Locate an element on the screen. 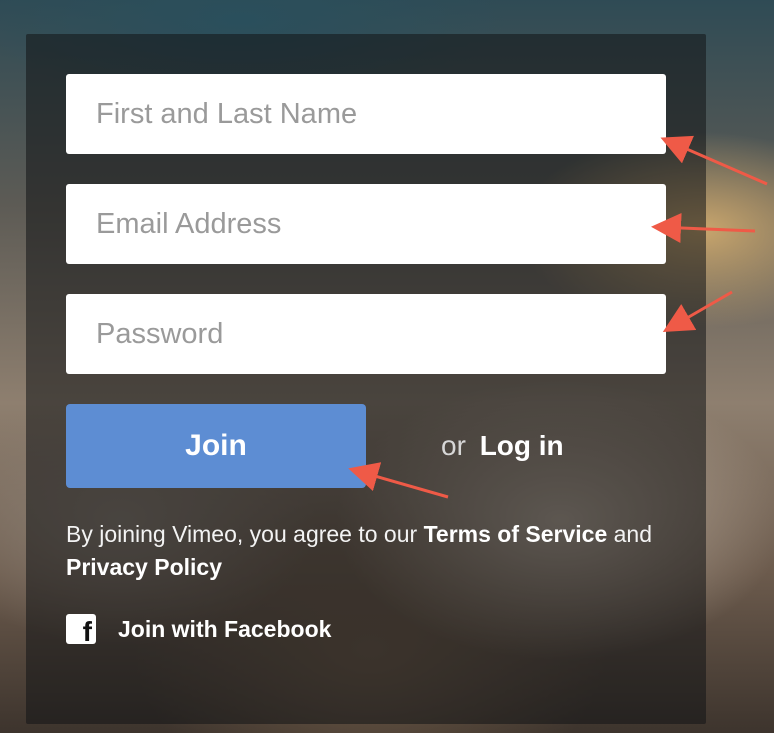 The width and height of the screenshot is (774, 733). or-label: or is located at coordinates (453, 445).